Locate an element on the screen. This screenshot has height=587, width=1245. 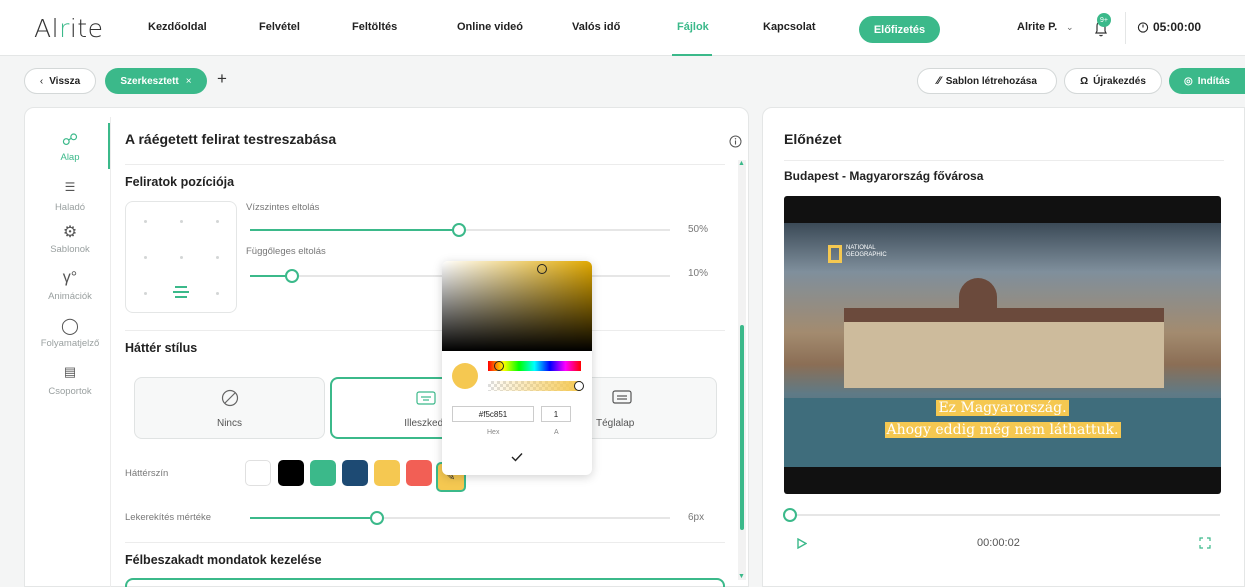
subtitle-line-1: Ez Magyarország. is located at coordinates (1002, 408).